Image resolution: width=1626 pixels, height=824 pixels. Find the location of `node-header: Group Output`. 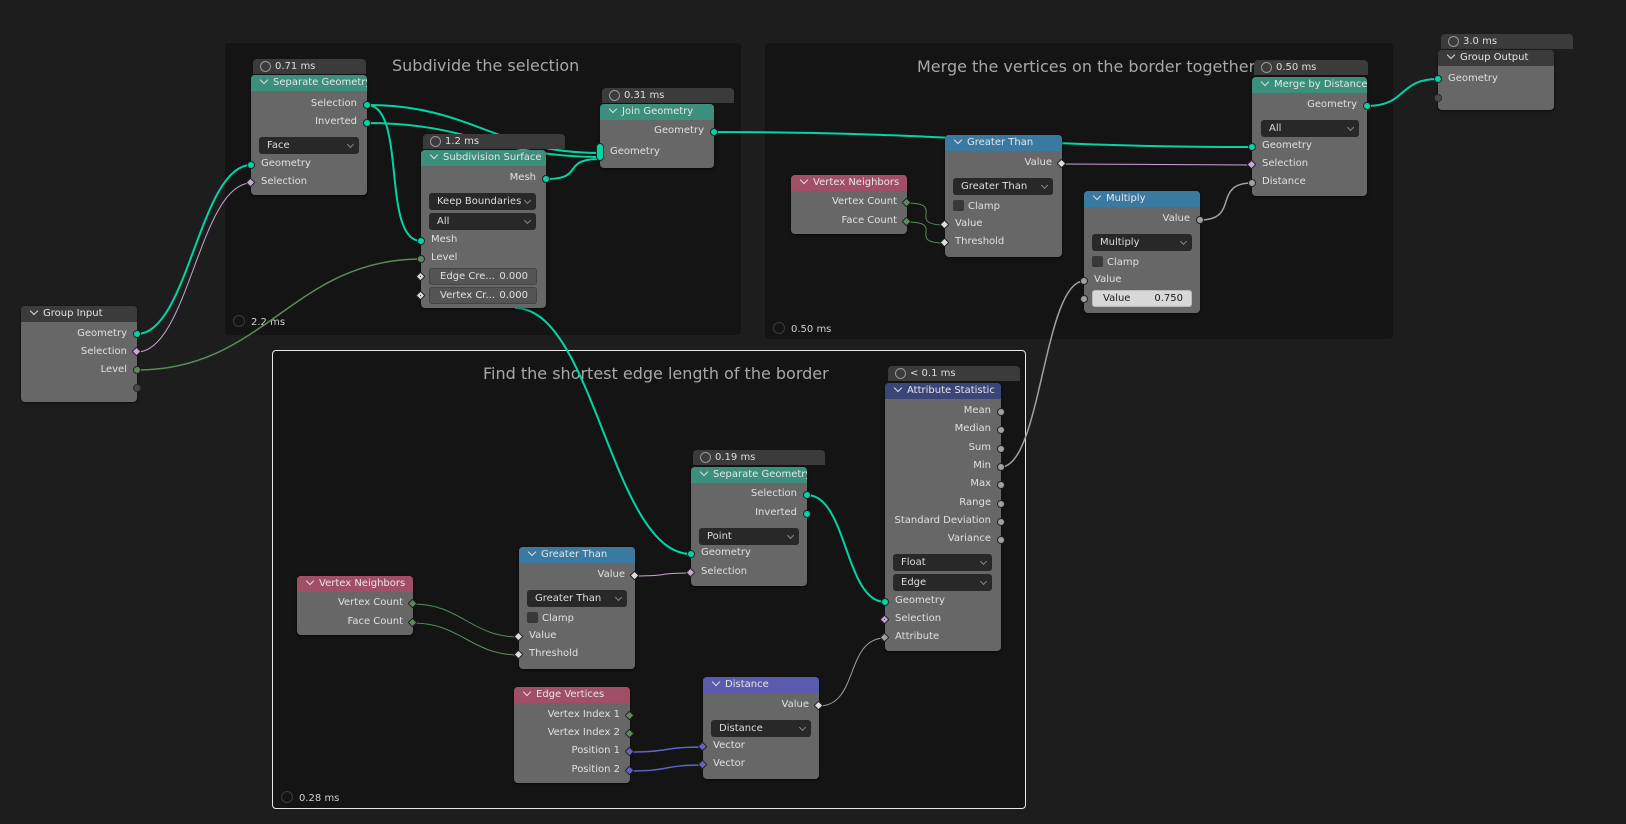

node-header: Group Output is located at coordinates (1496, 58).